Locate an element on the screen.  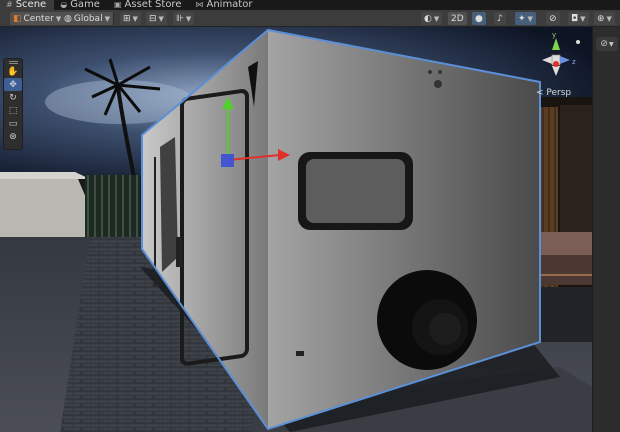
tab-game-label: Game is located at coordinates (85, 5).